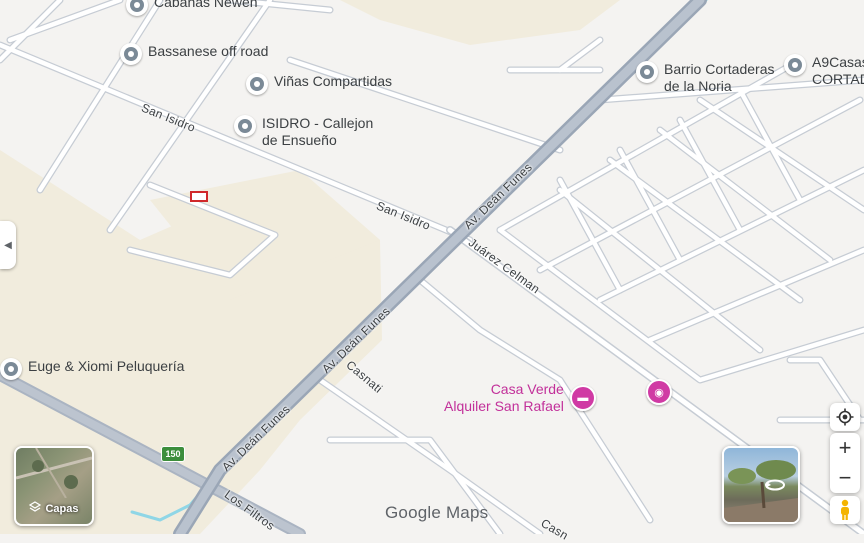 The height and width of the screenshot is (543, 864). Describe the element at coordinates (35, 508) in the screenshot. I see `layers-icon` at that location.